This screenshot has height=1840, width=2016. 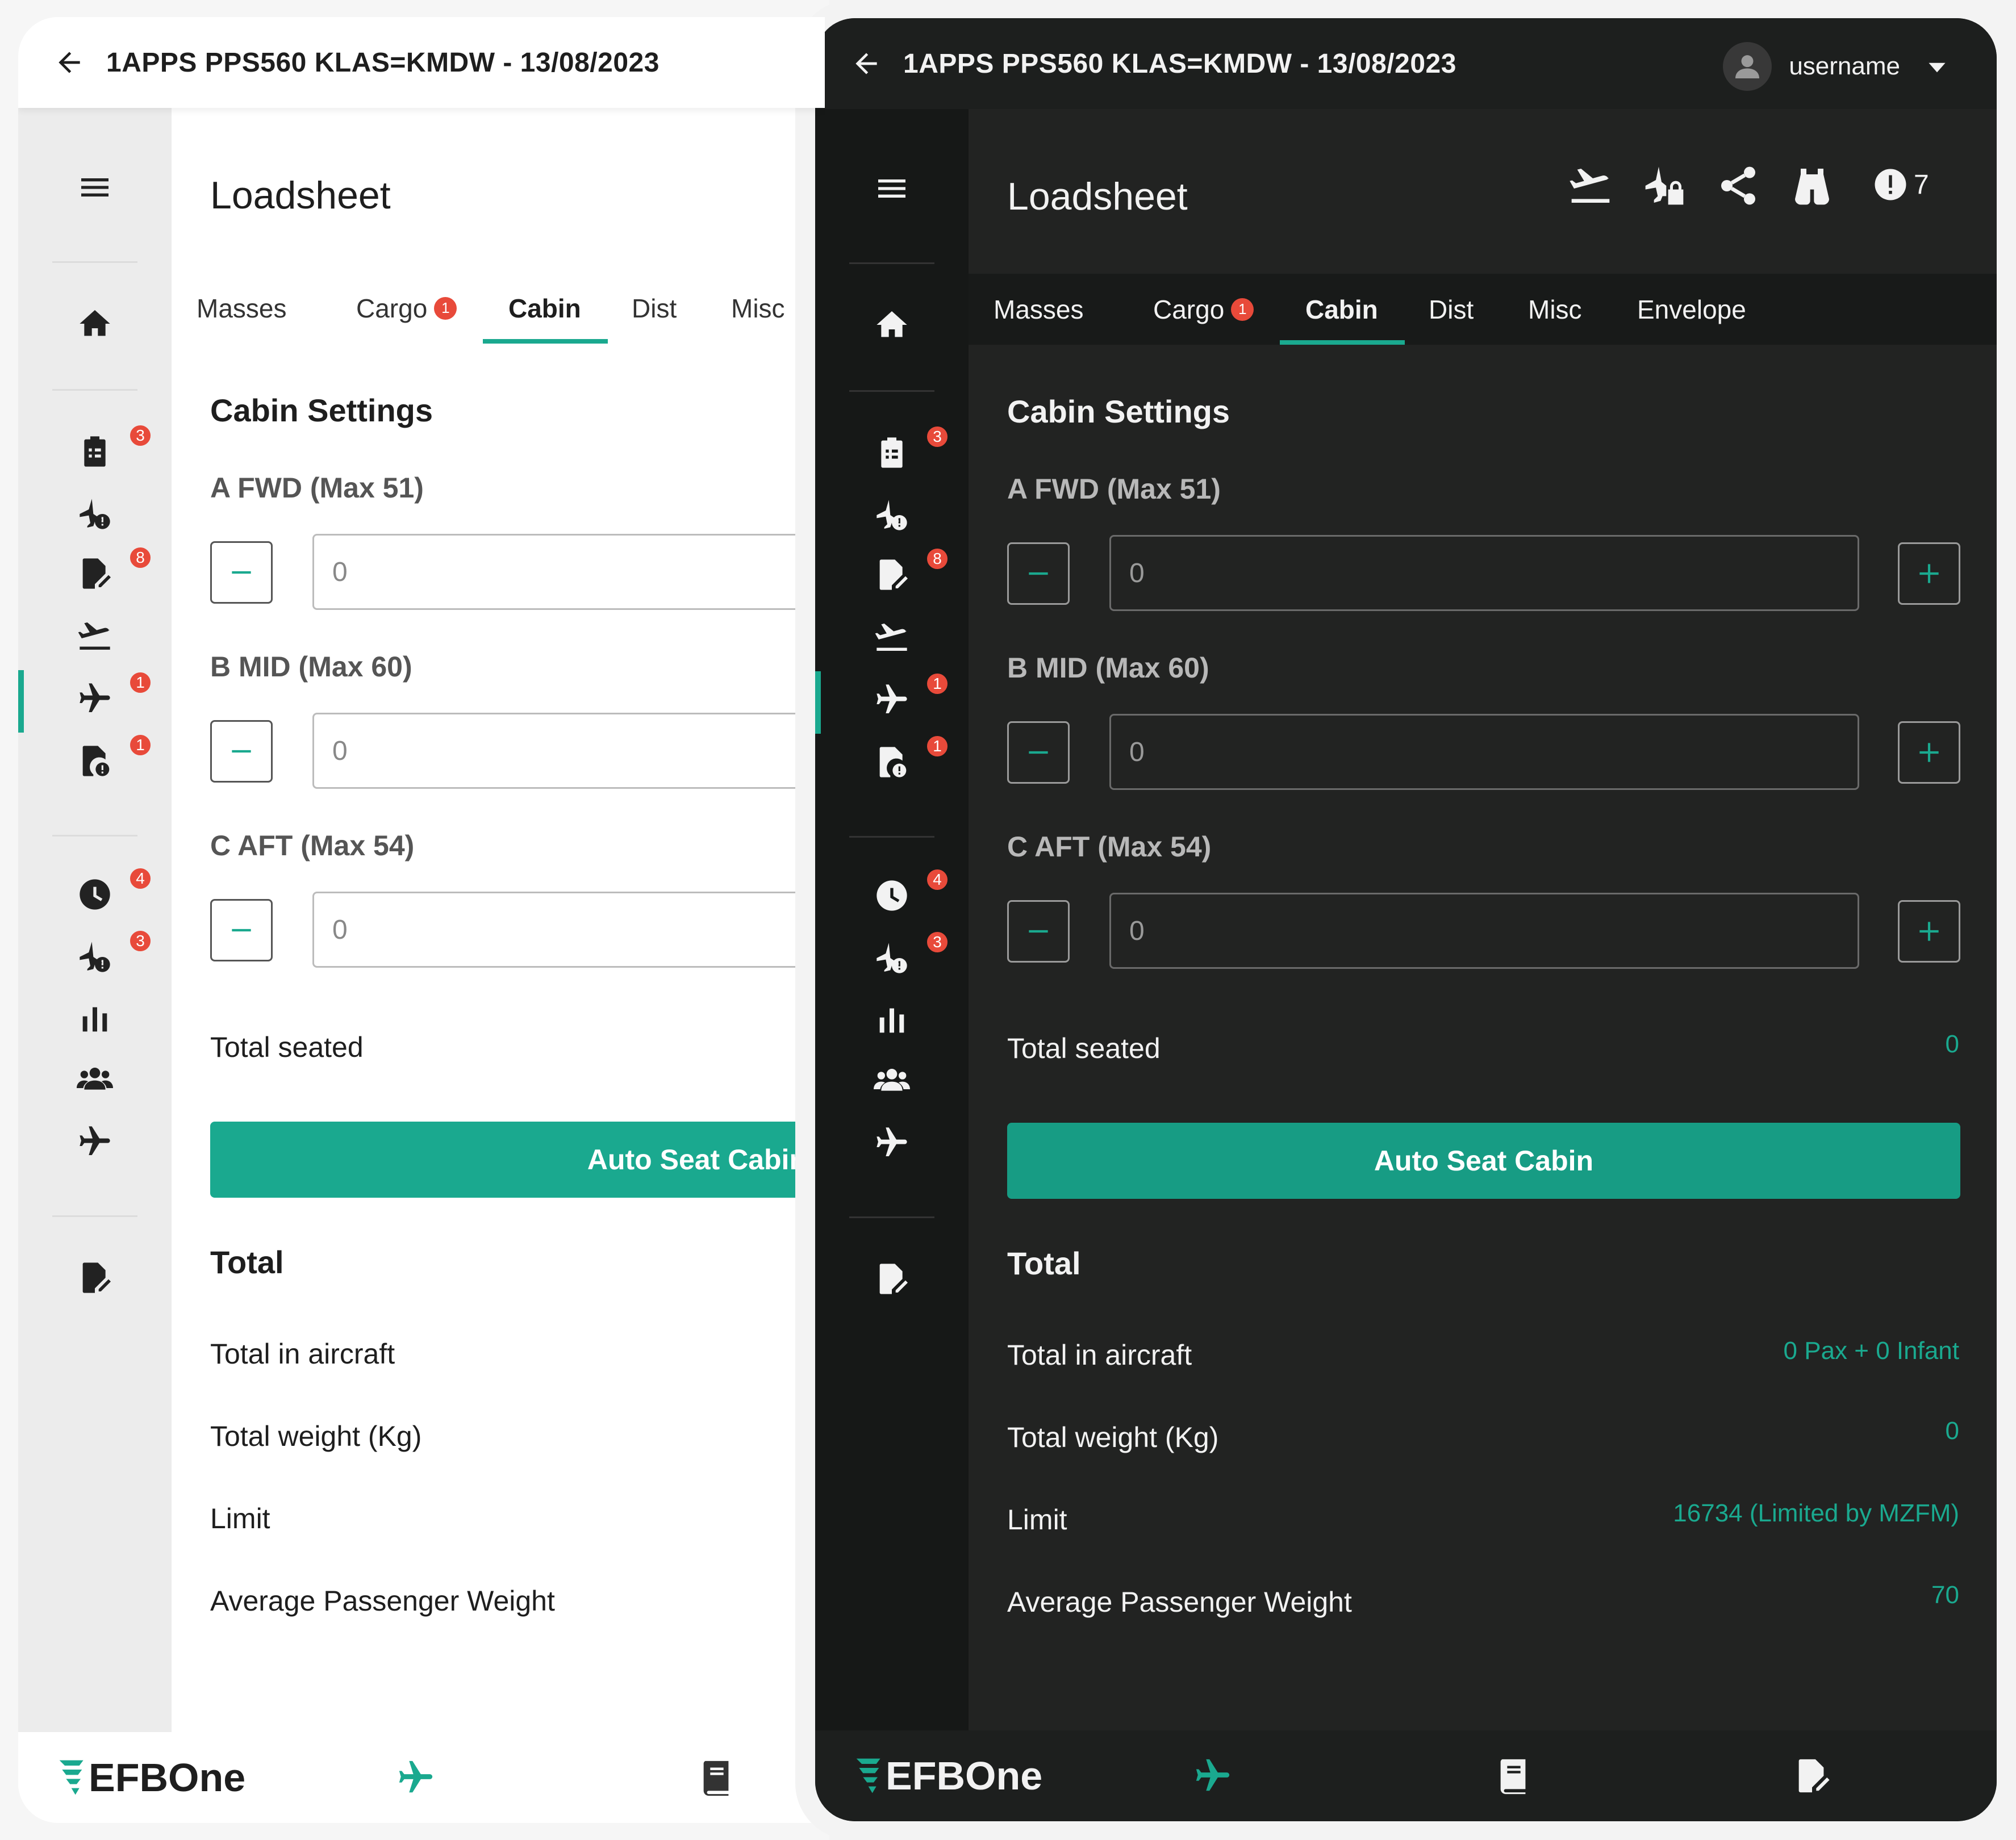 I want to click on tab-label: Cabin, so click(x=544, y=308).